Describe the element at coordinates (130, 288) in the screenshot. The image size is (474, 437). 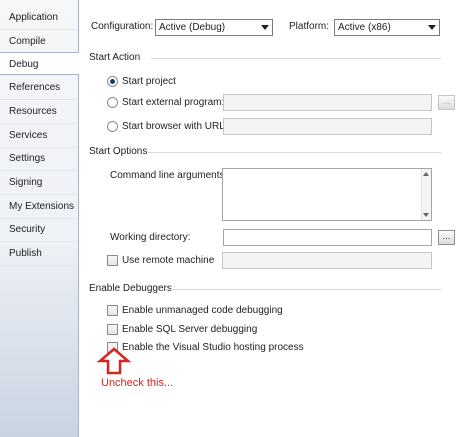
I see `enable-debuggers-heading: Enable Debuggers` at that location.